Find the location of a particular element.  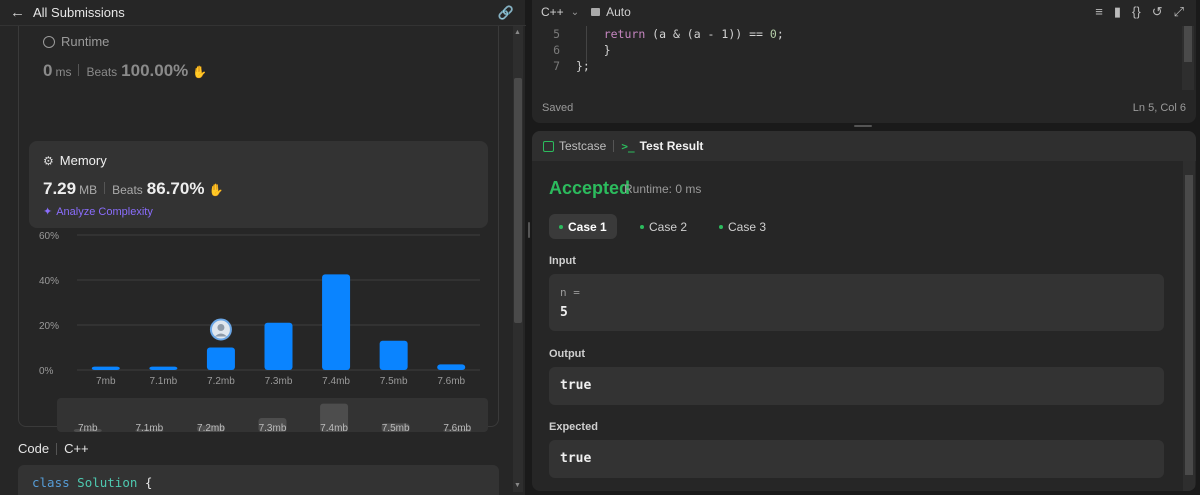

left-scrollbar: ▲ ▼ is located at coordinates (518, 259).